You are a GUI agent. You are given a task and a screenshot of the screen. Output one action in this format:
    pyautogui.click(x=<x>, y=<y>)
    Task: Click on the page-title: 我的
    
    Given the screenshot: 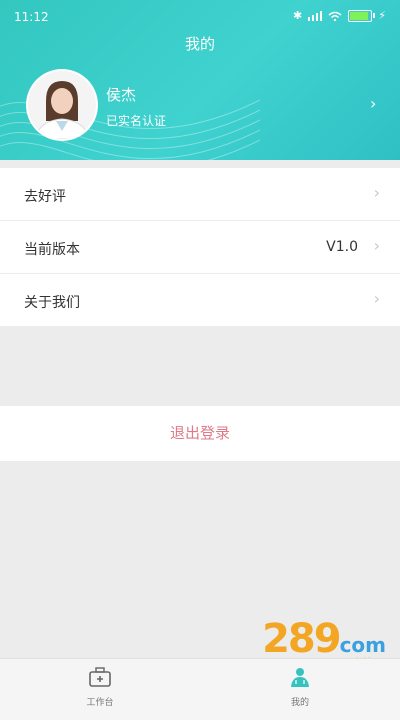 What is the action you would take?
    pyautogui.click(x=199, y=44)
    